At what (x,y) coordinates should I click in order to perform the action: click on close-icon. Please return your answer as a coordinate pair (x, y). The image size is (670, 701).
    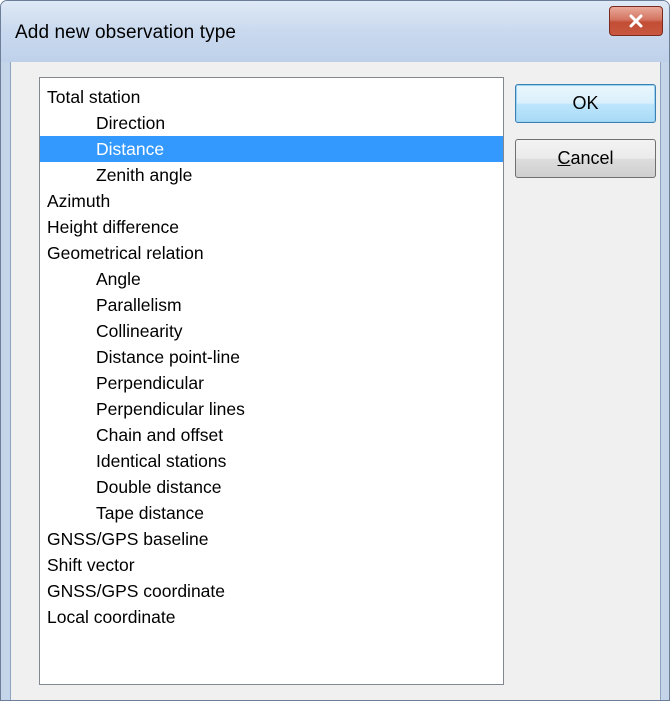
    Looking at the image, I should click on (636, 21).